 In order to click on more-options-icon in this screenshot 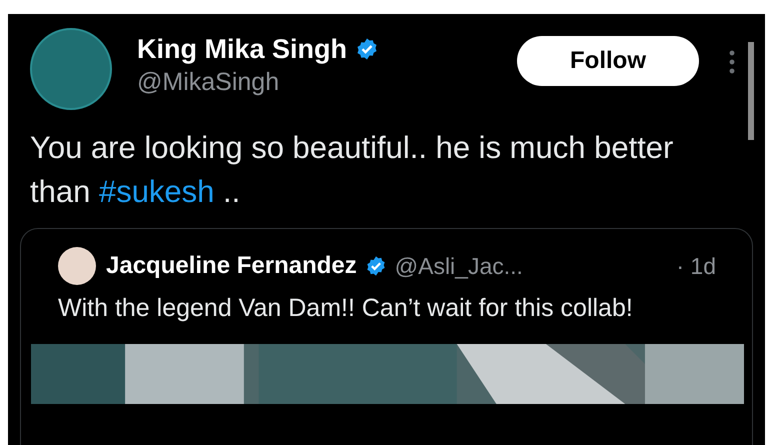, I will do `click(732, 62)`.